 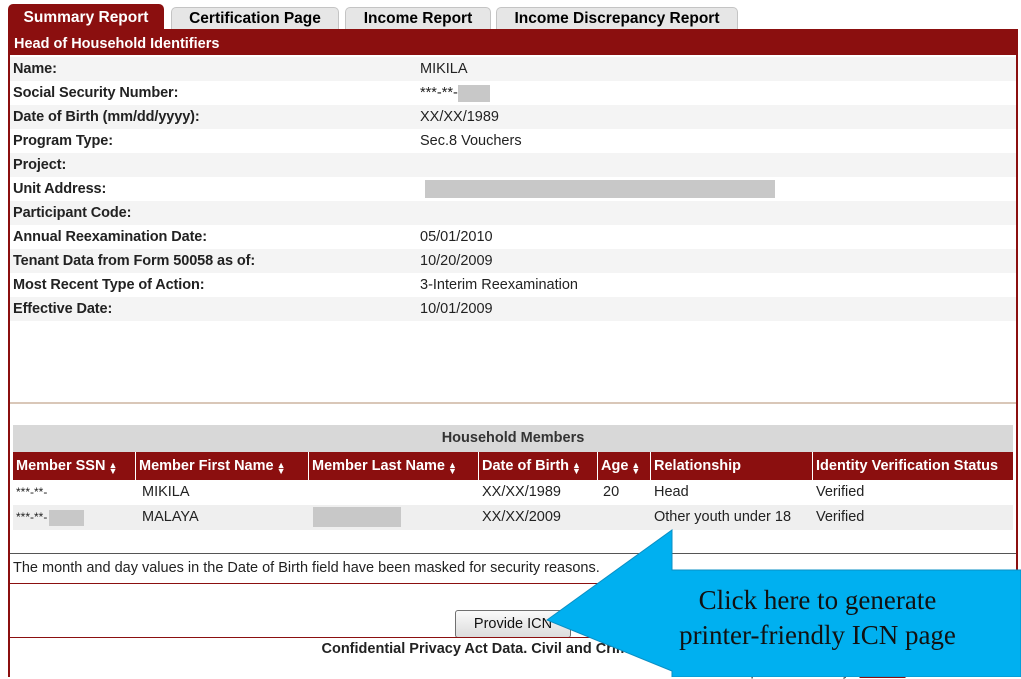 What do you see at coordinates (499, 285) in the screenshot?
I see `info-value: 3-Interim Reexamination` at bounding box center [499, 285].